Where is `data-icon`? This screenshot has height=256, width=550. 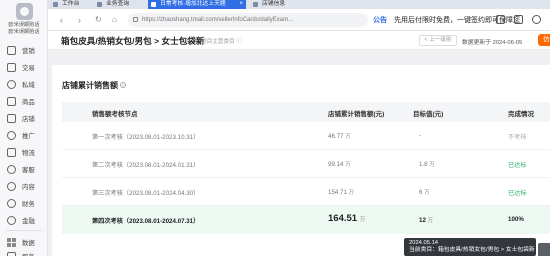
data-icon is located at coordinates (11, 242).